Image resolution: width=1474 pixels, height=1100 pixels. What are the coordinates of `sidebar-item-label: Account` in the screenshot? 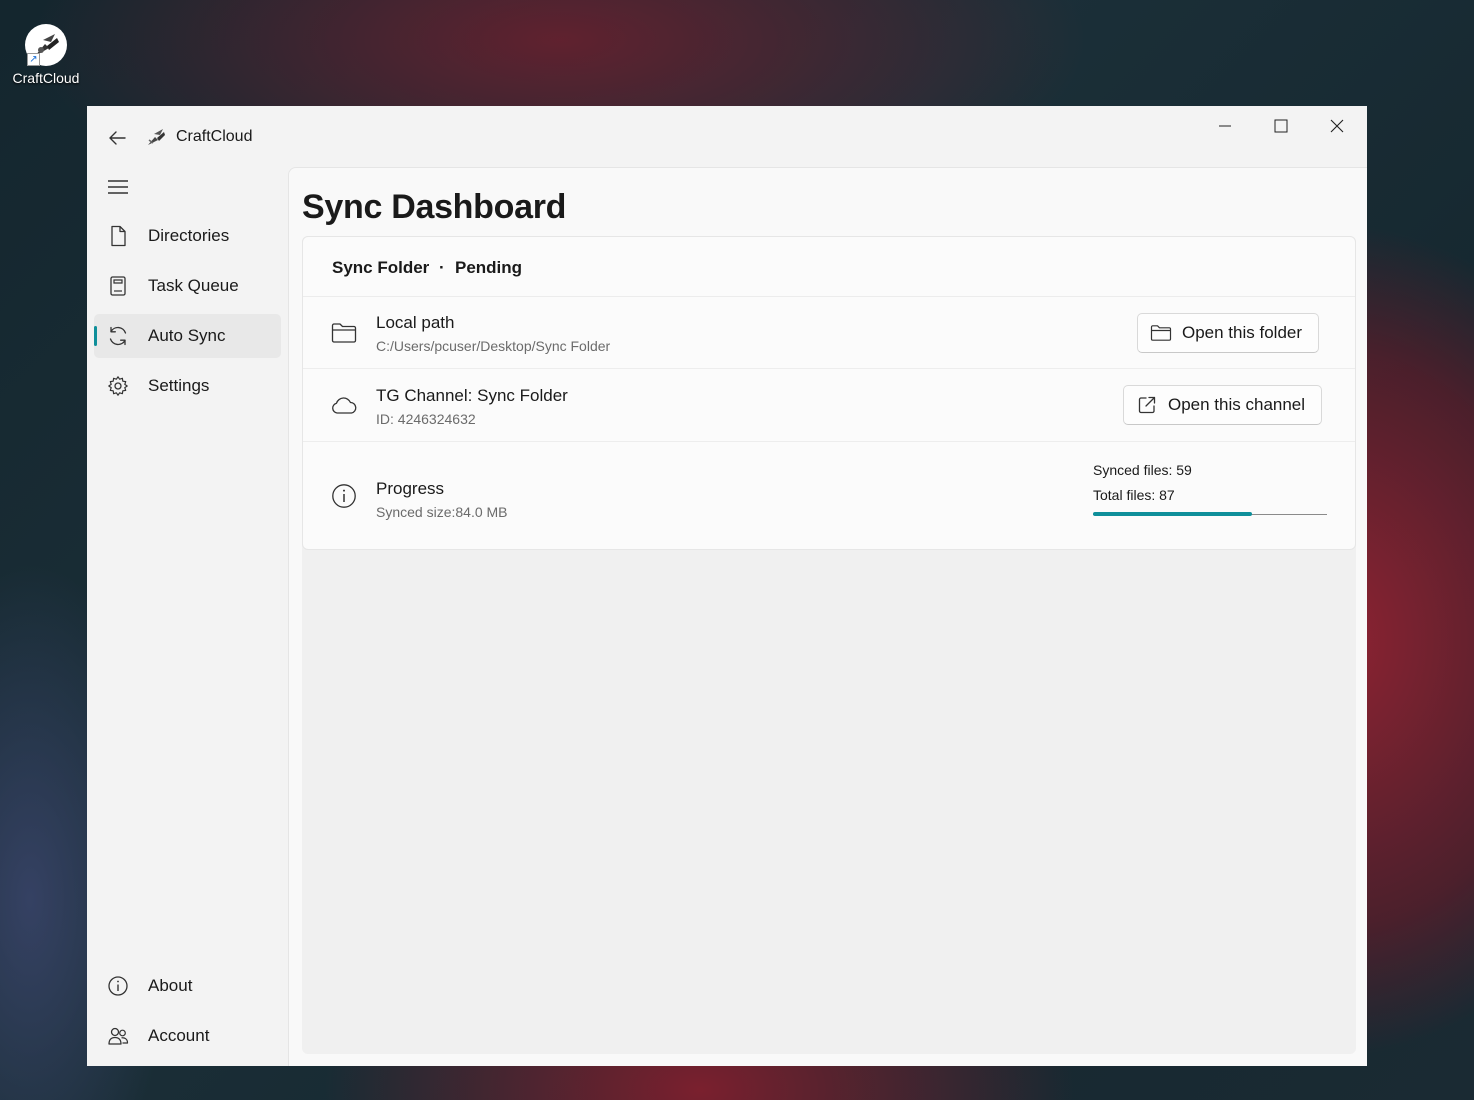 It's located at (179, 1035).